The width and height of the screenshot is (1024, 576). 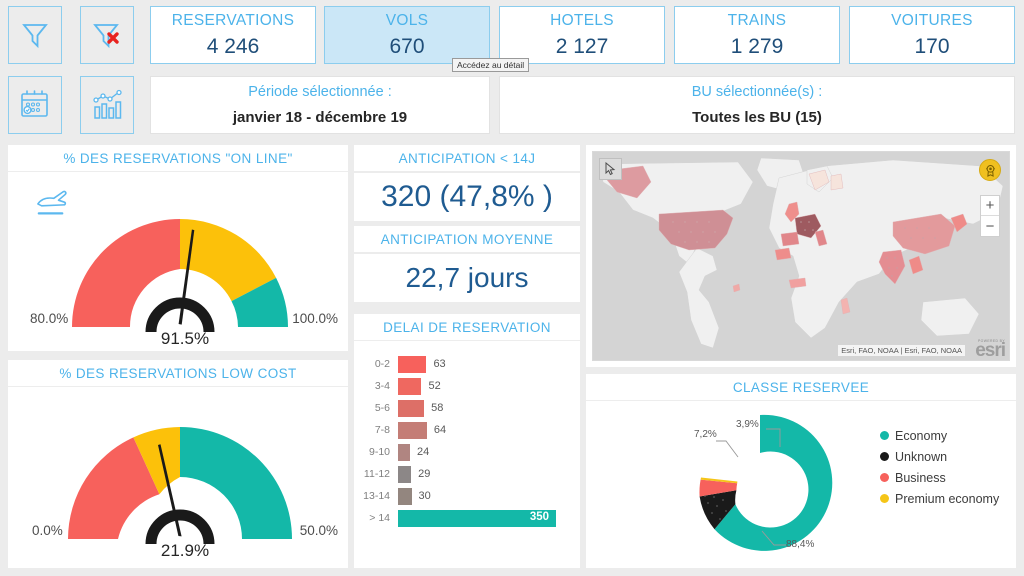 I want to click on tooltip-acceder-detail: Accédez au détail, so click(x=491, y=65).